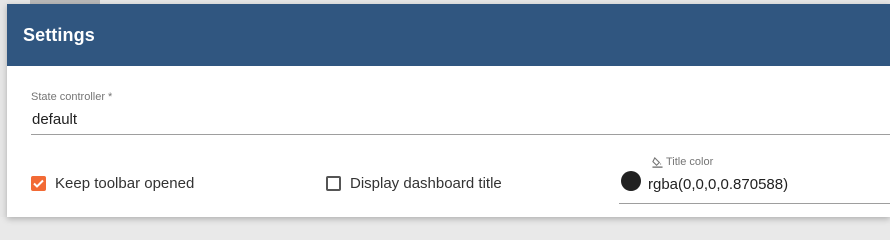 The height and width of the screenshot is (240, 890). Describe the element at coordinates (426, 183) in the screenshot. I see `display-dashboard-title-label: Display dashboard title` at that location.